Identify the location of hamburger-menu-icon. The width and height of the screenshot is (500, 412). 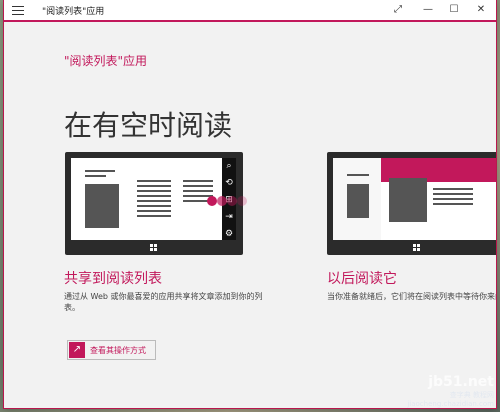
(18, 10).